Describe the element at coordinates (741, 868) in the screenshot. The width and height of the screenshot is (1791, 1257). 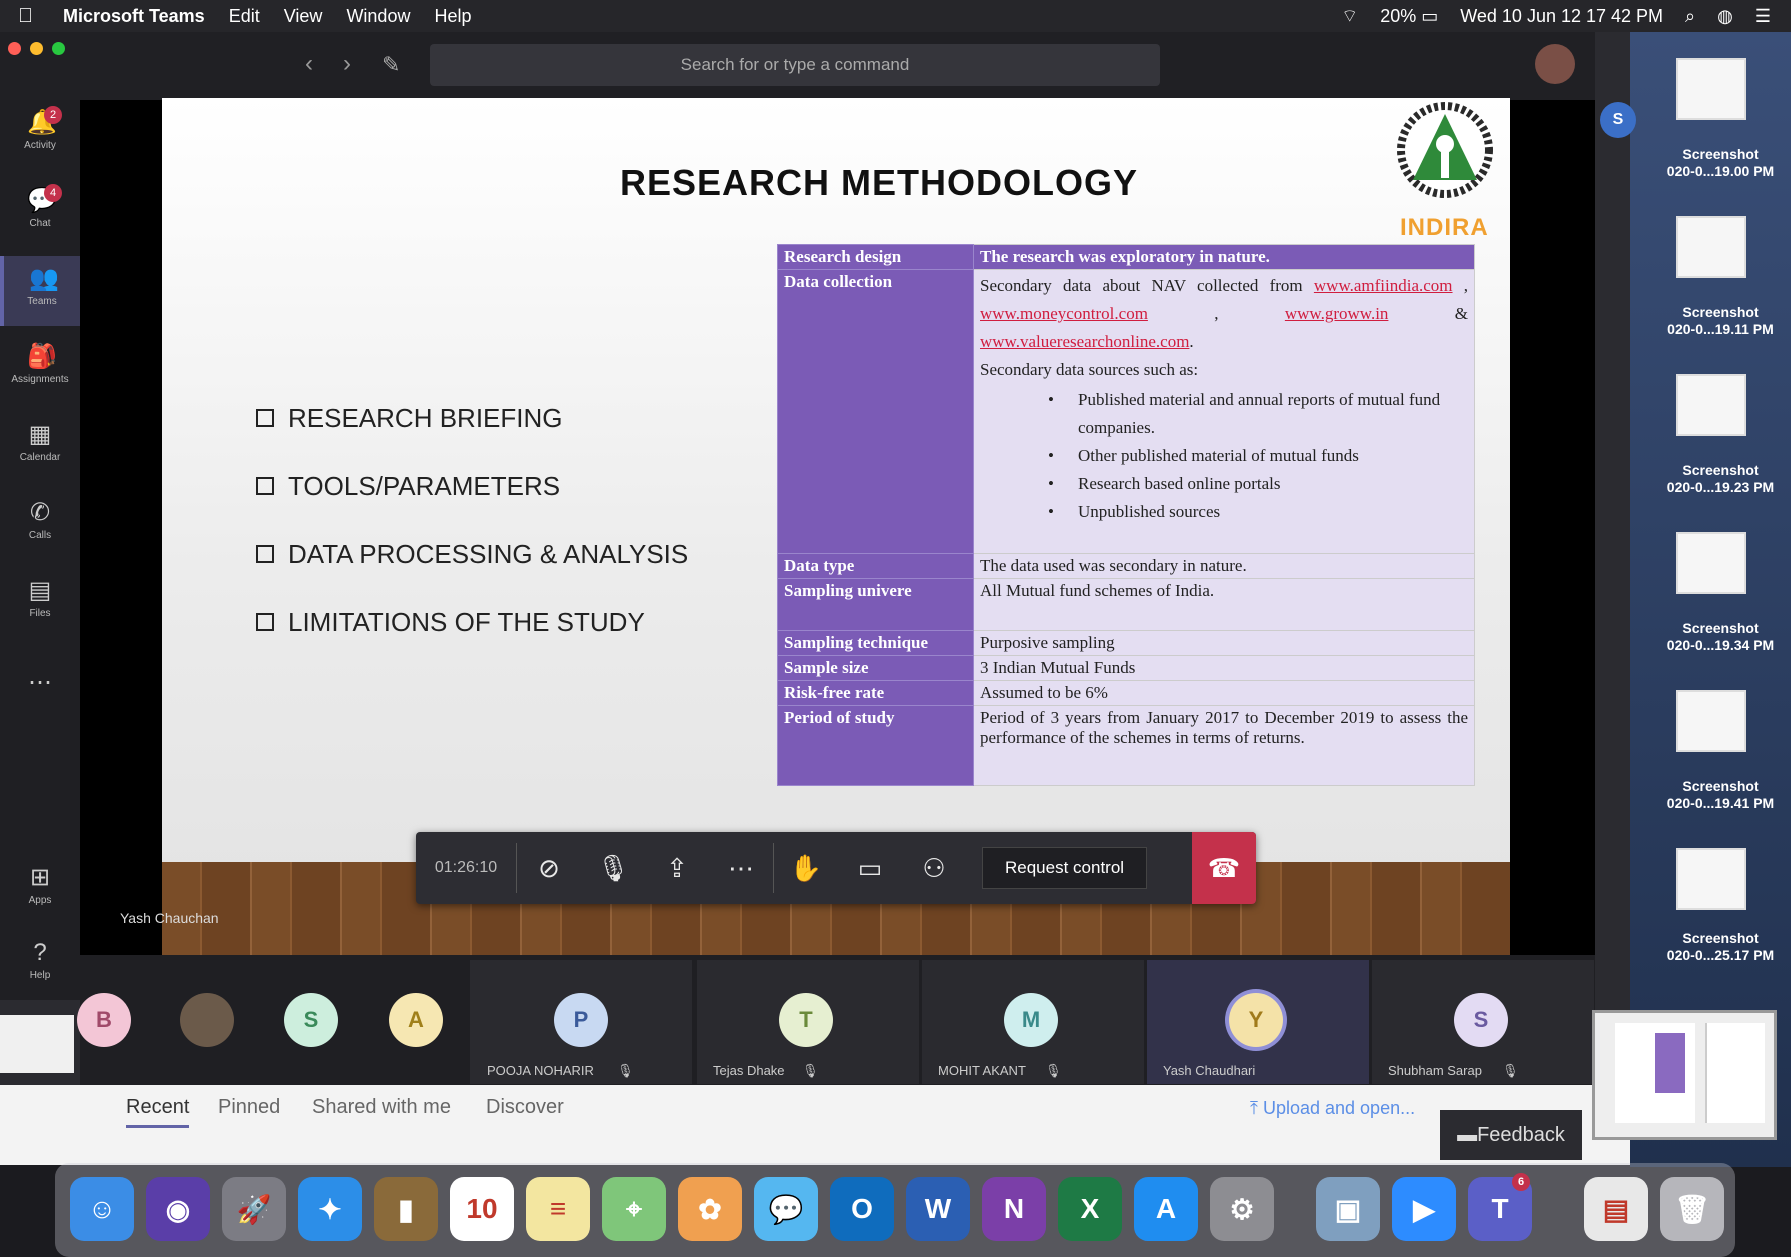
I see `more-actions-icon: ⋯` at that location.